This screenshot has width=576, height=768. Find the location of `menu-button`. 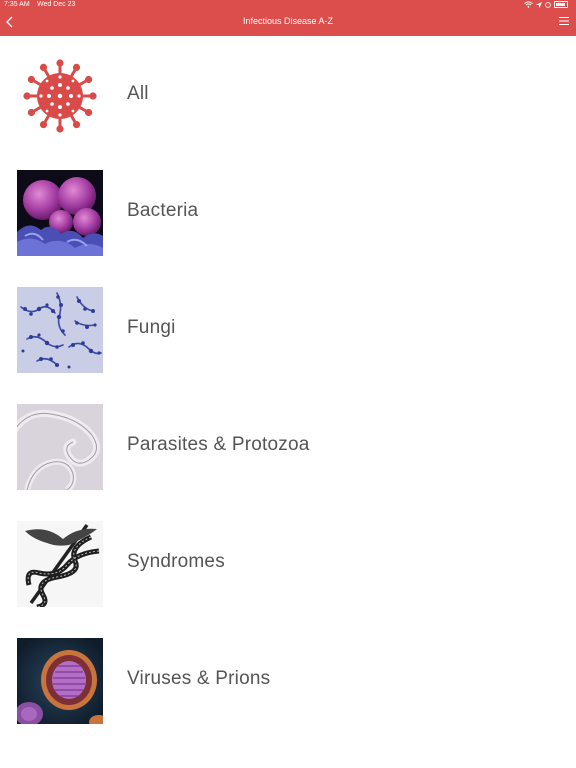

menu-button is located at coordinates (564, 21).